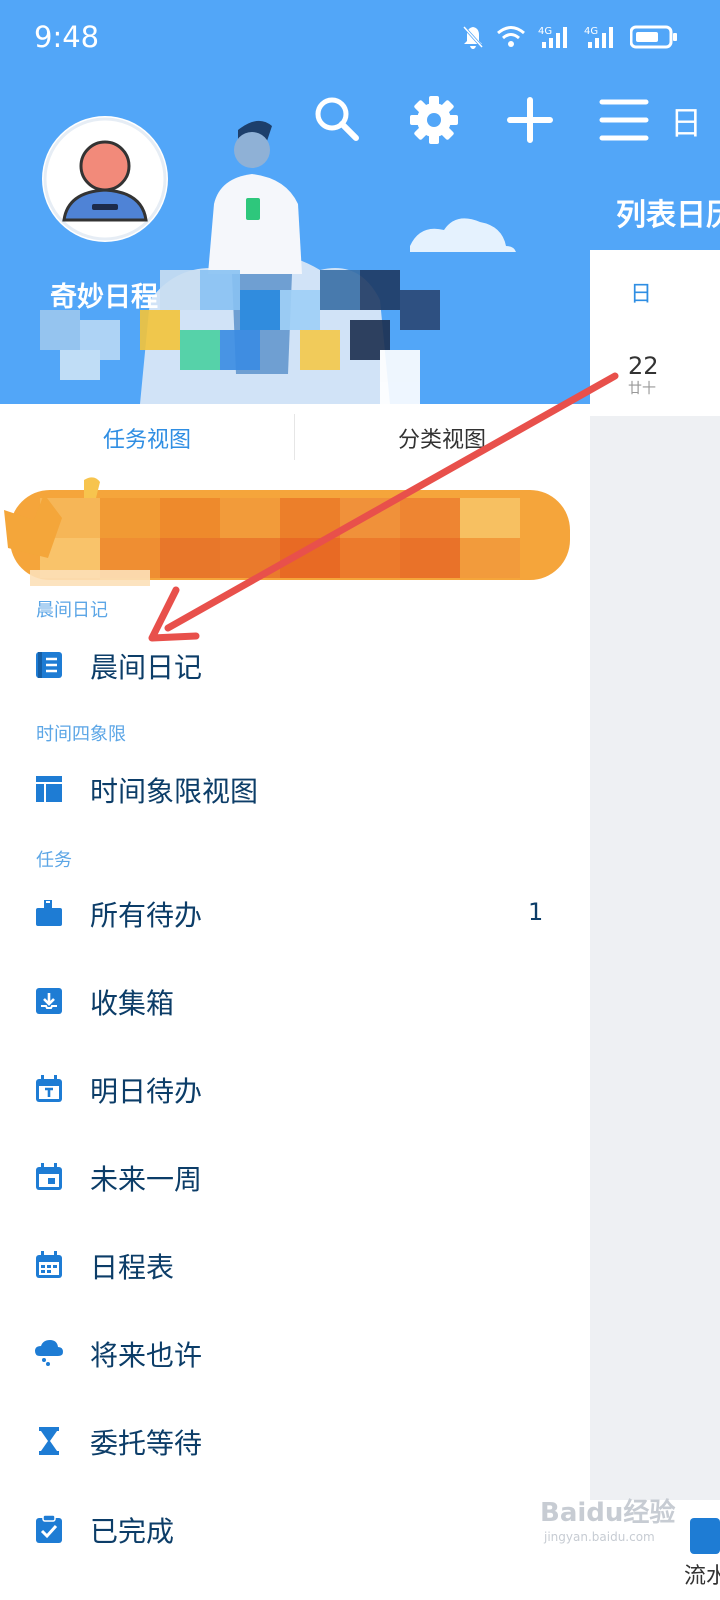 This screenshot has height=1600, width=720. What do you see at coordinates (295, 914) in the screenshot?
I see `menu-item-all-todos: 所有待办 1` at bounding box center [295, 914].